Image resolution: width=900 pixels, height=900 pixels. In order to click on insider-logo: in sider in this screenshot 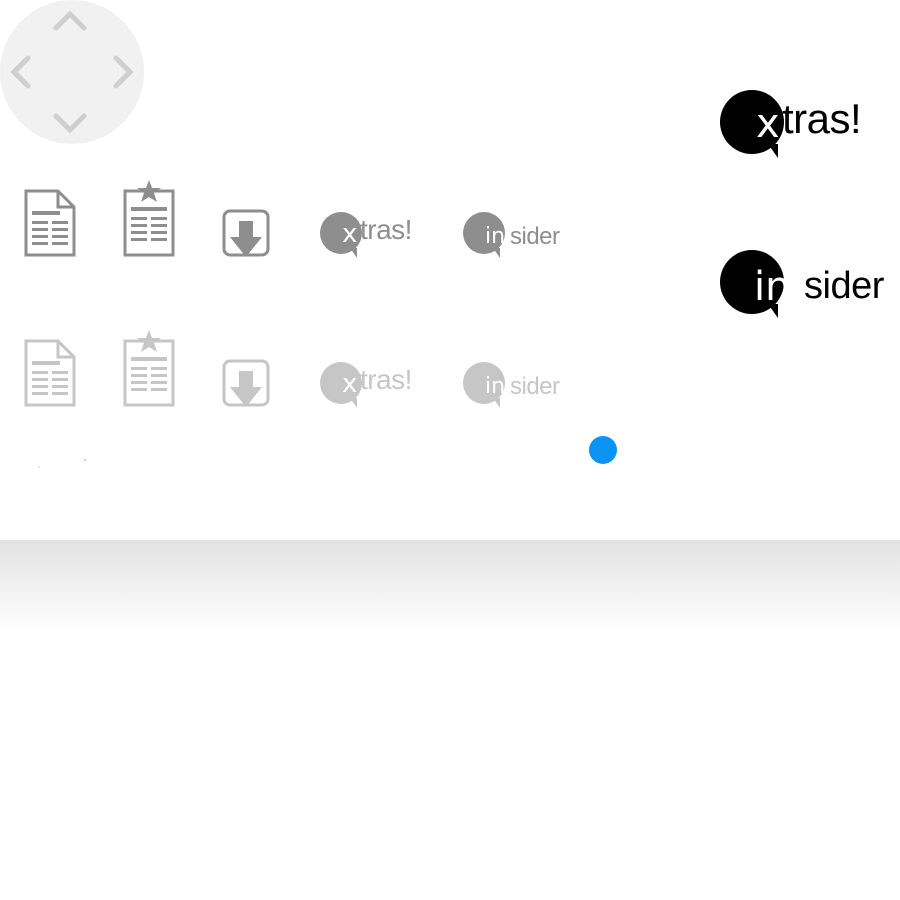, I will do `click(513, 247)`.